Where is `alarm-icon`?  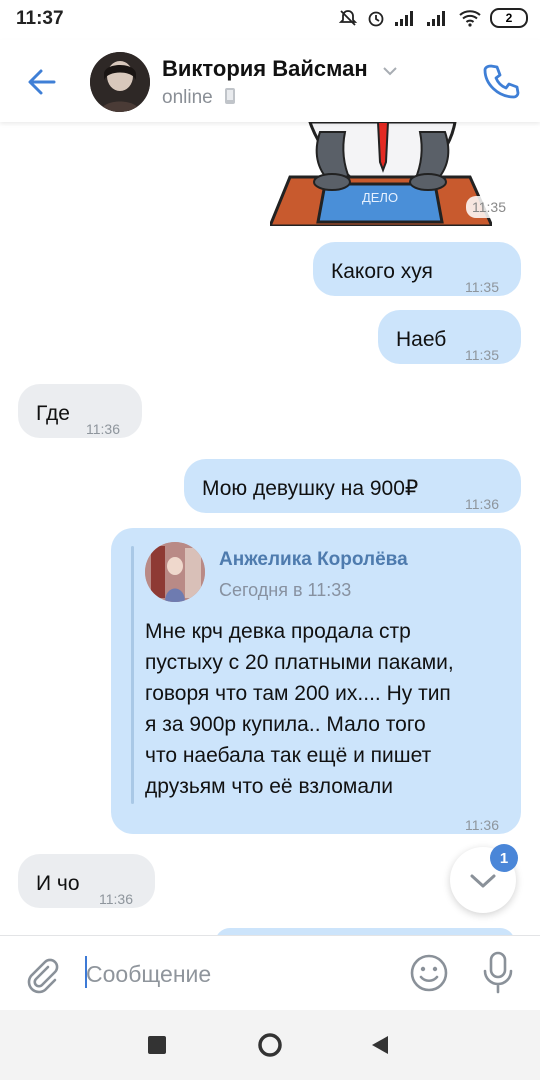 alarm-icon is located at coordinates (376, 19).